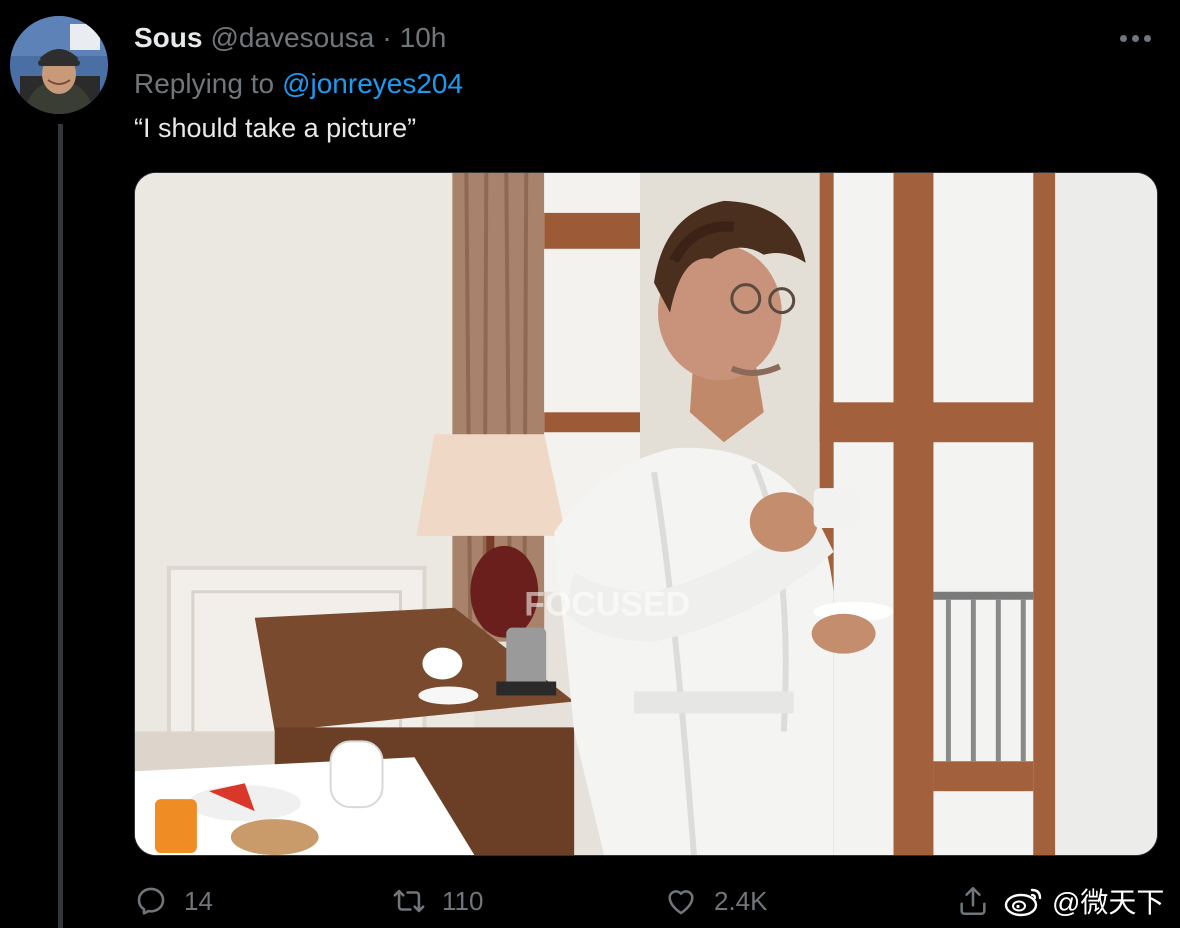 This screenshot has height=928, width=1180. What do you see at coordinates (741, 900) in the screenshot?
I see `like-count: 2.4K` at bounding box center [741, 900].